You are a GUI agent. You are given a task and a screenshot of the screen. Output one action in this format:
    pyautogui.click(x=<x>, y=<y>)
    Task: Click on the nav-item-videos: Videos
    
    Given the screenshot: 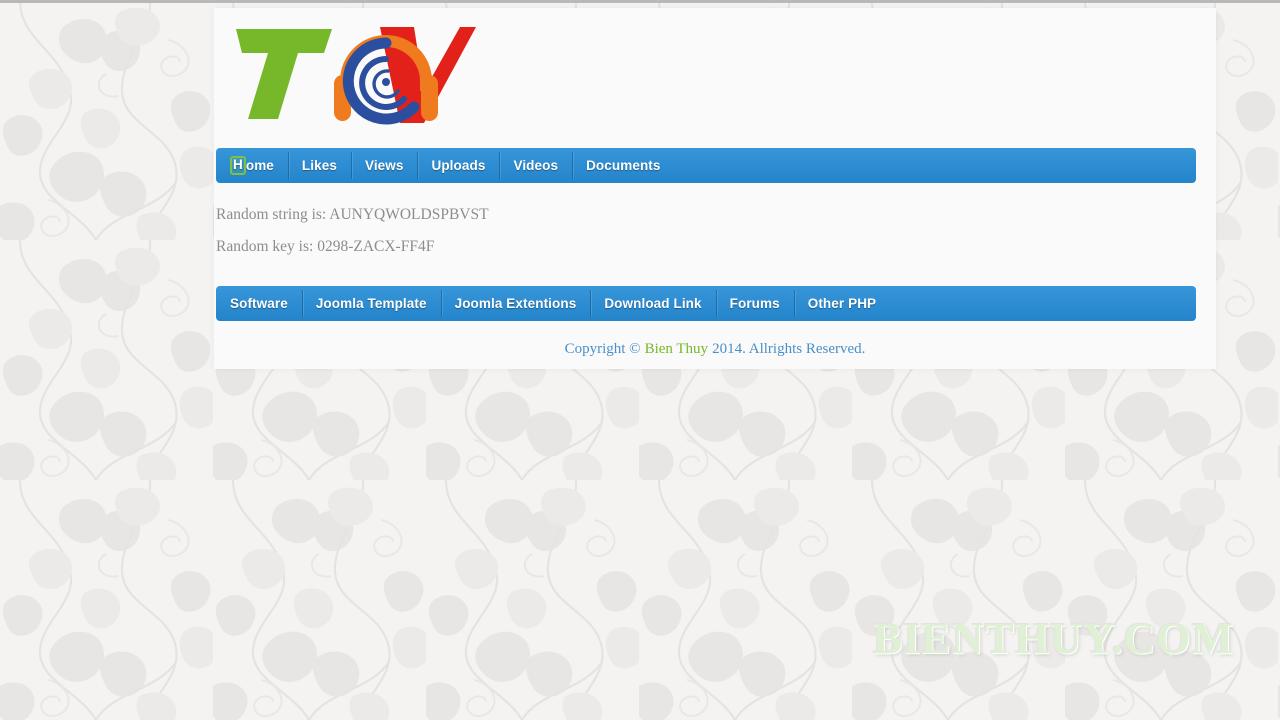 What is the action you would take?
    pyautogui.click(x=535, y=165)
    